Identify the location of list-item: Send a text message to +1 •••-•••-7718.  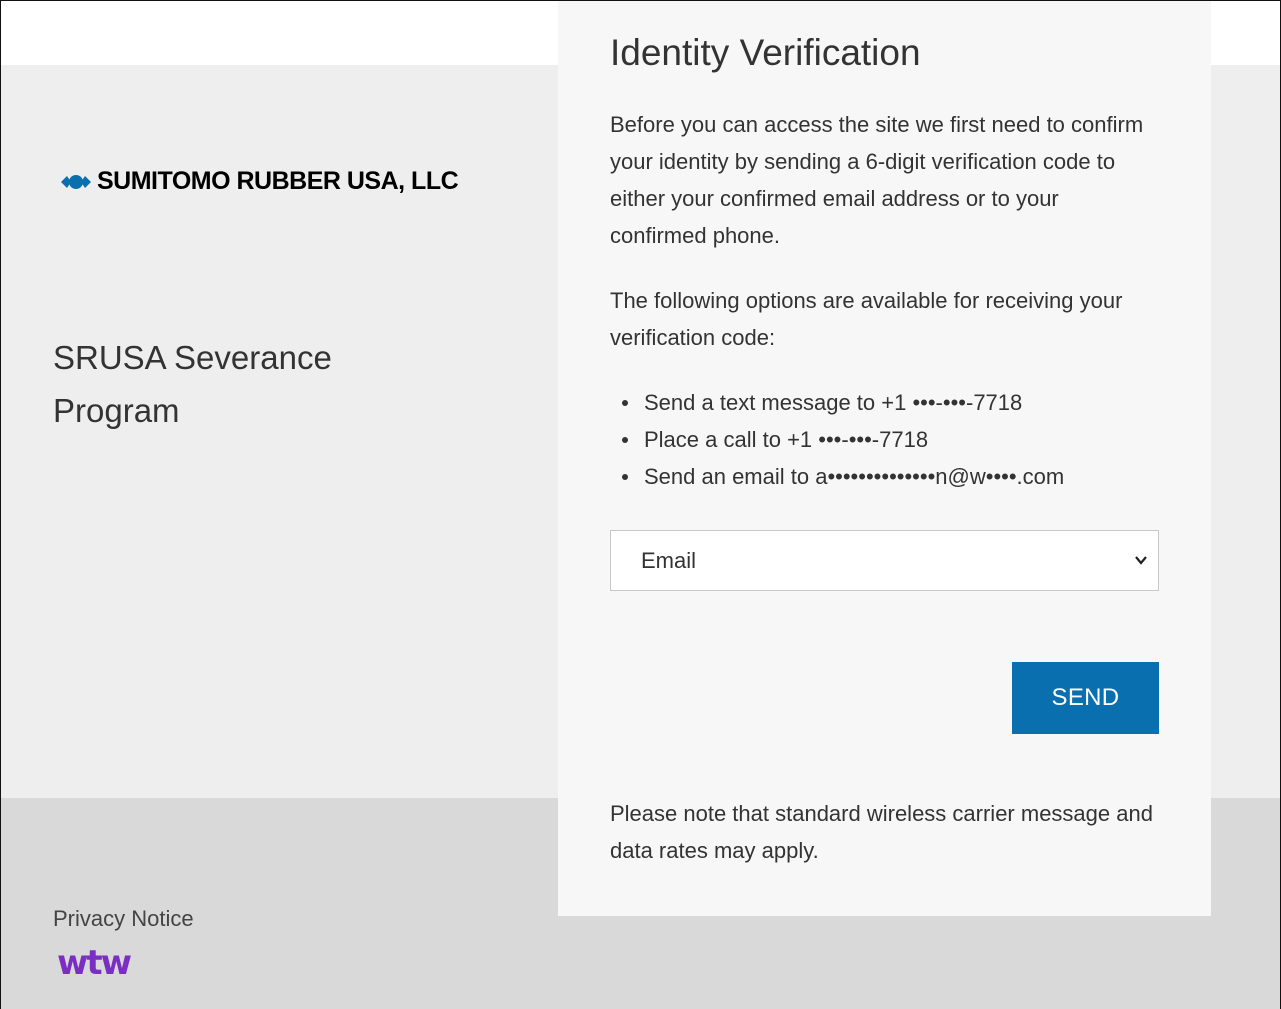
(890, 402).